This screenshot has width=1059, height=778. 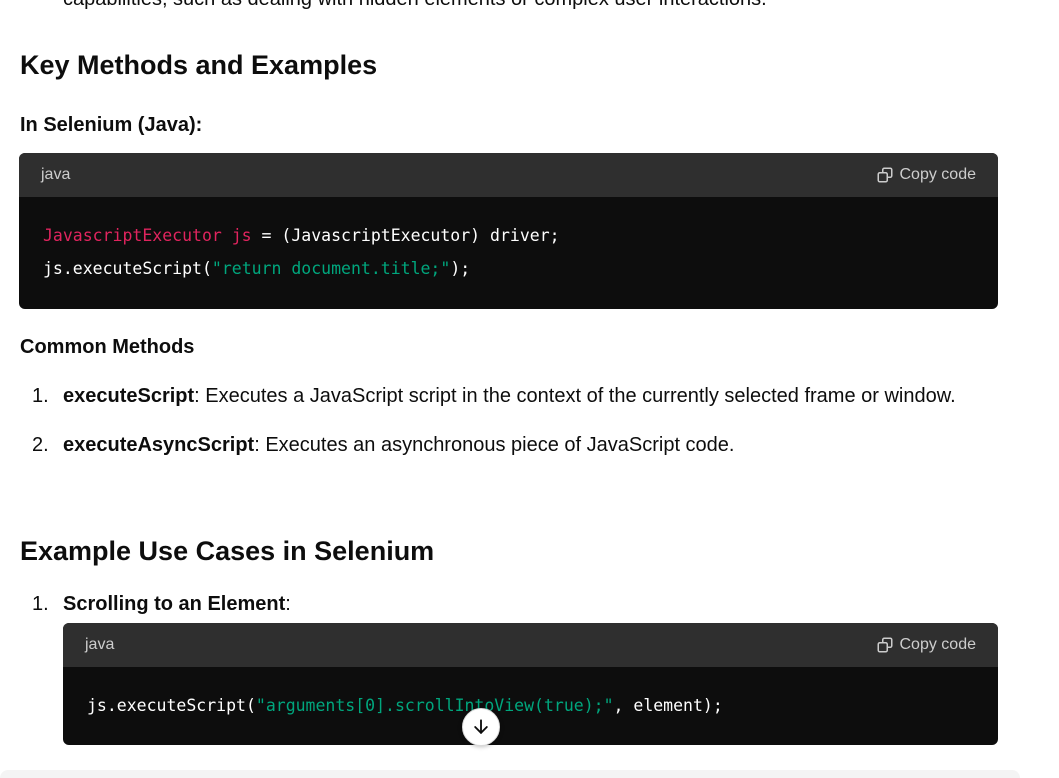 What do you see at coordinates (434, 705) in the screenshot?
I see `code-token-string: "arguments[0].scrollIntoView(true);"` at bounding box center [434, 705].